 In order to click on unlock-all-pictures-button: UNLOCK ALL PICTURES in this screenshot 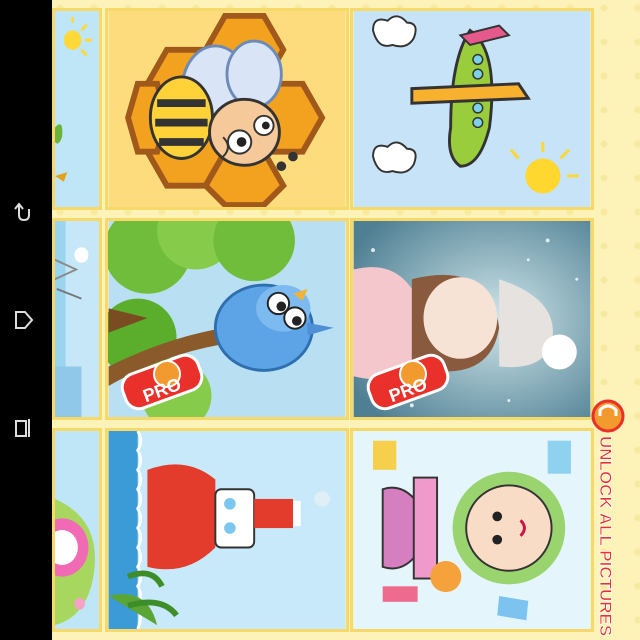, I will do `click(605, 519)`.